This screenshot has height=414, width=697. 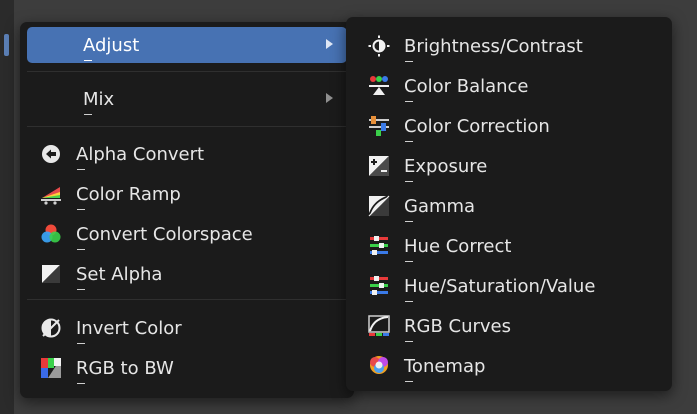 I want to click on hue-correct-icon, so click(x=379, y=246).